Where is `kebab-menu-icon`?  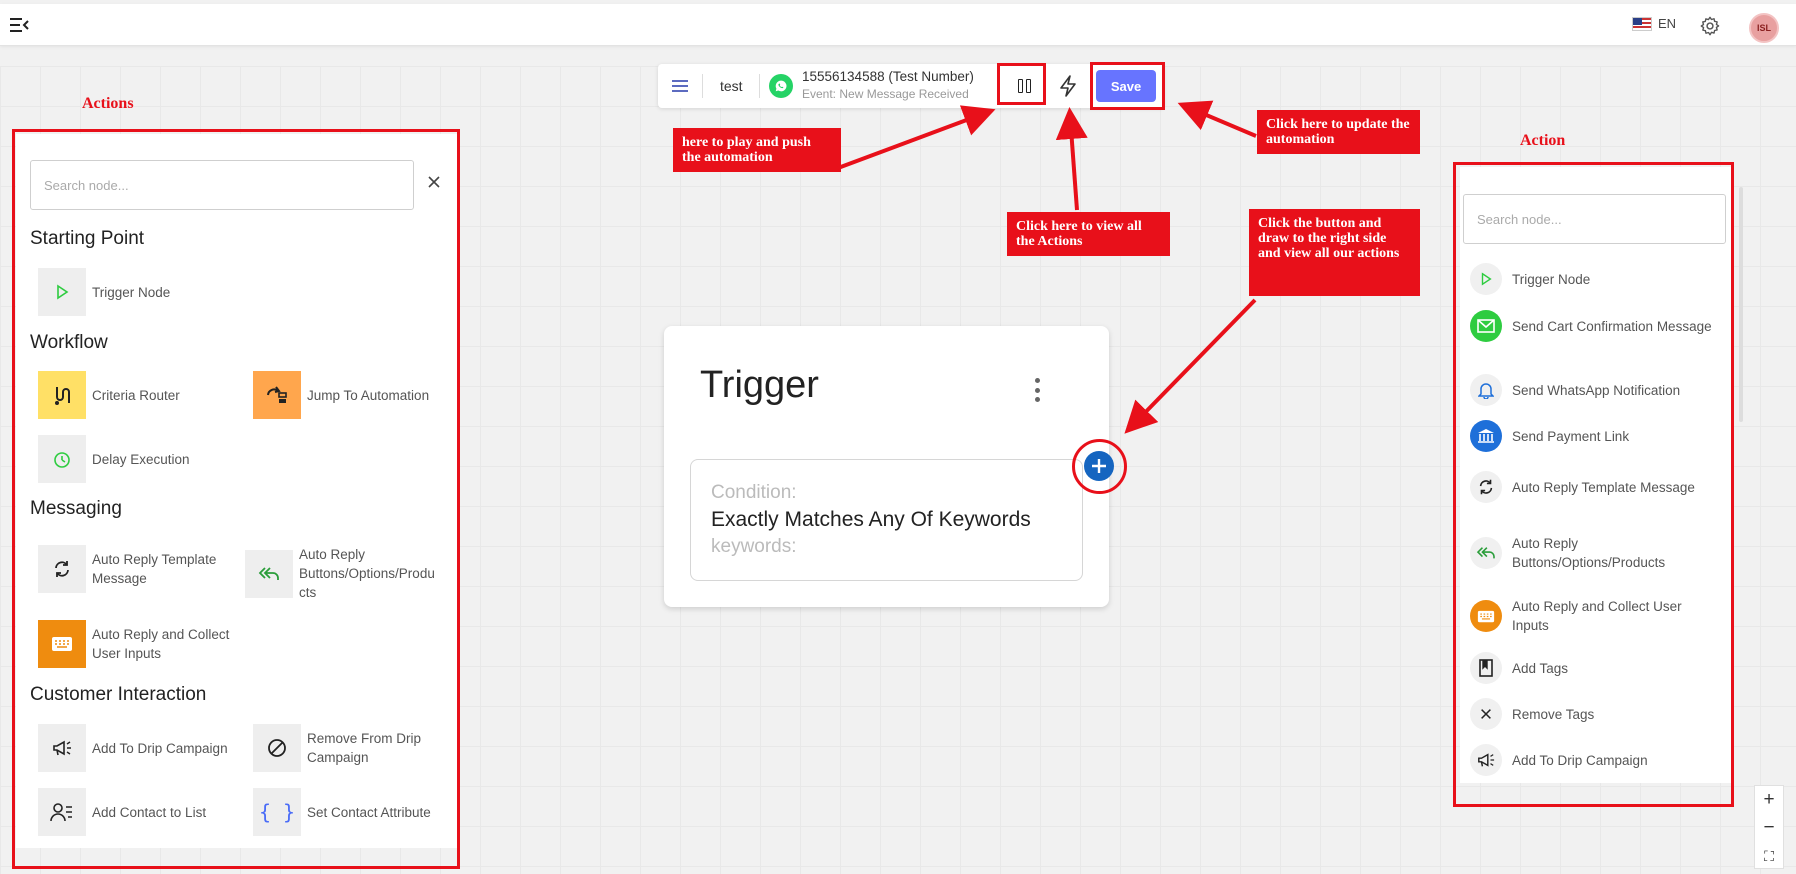
kebab-menu-icon is located at coordinates (1037, 390).